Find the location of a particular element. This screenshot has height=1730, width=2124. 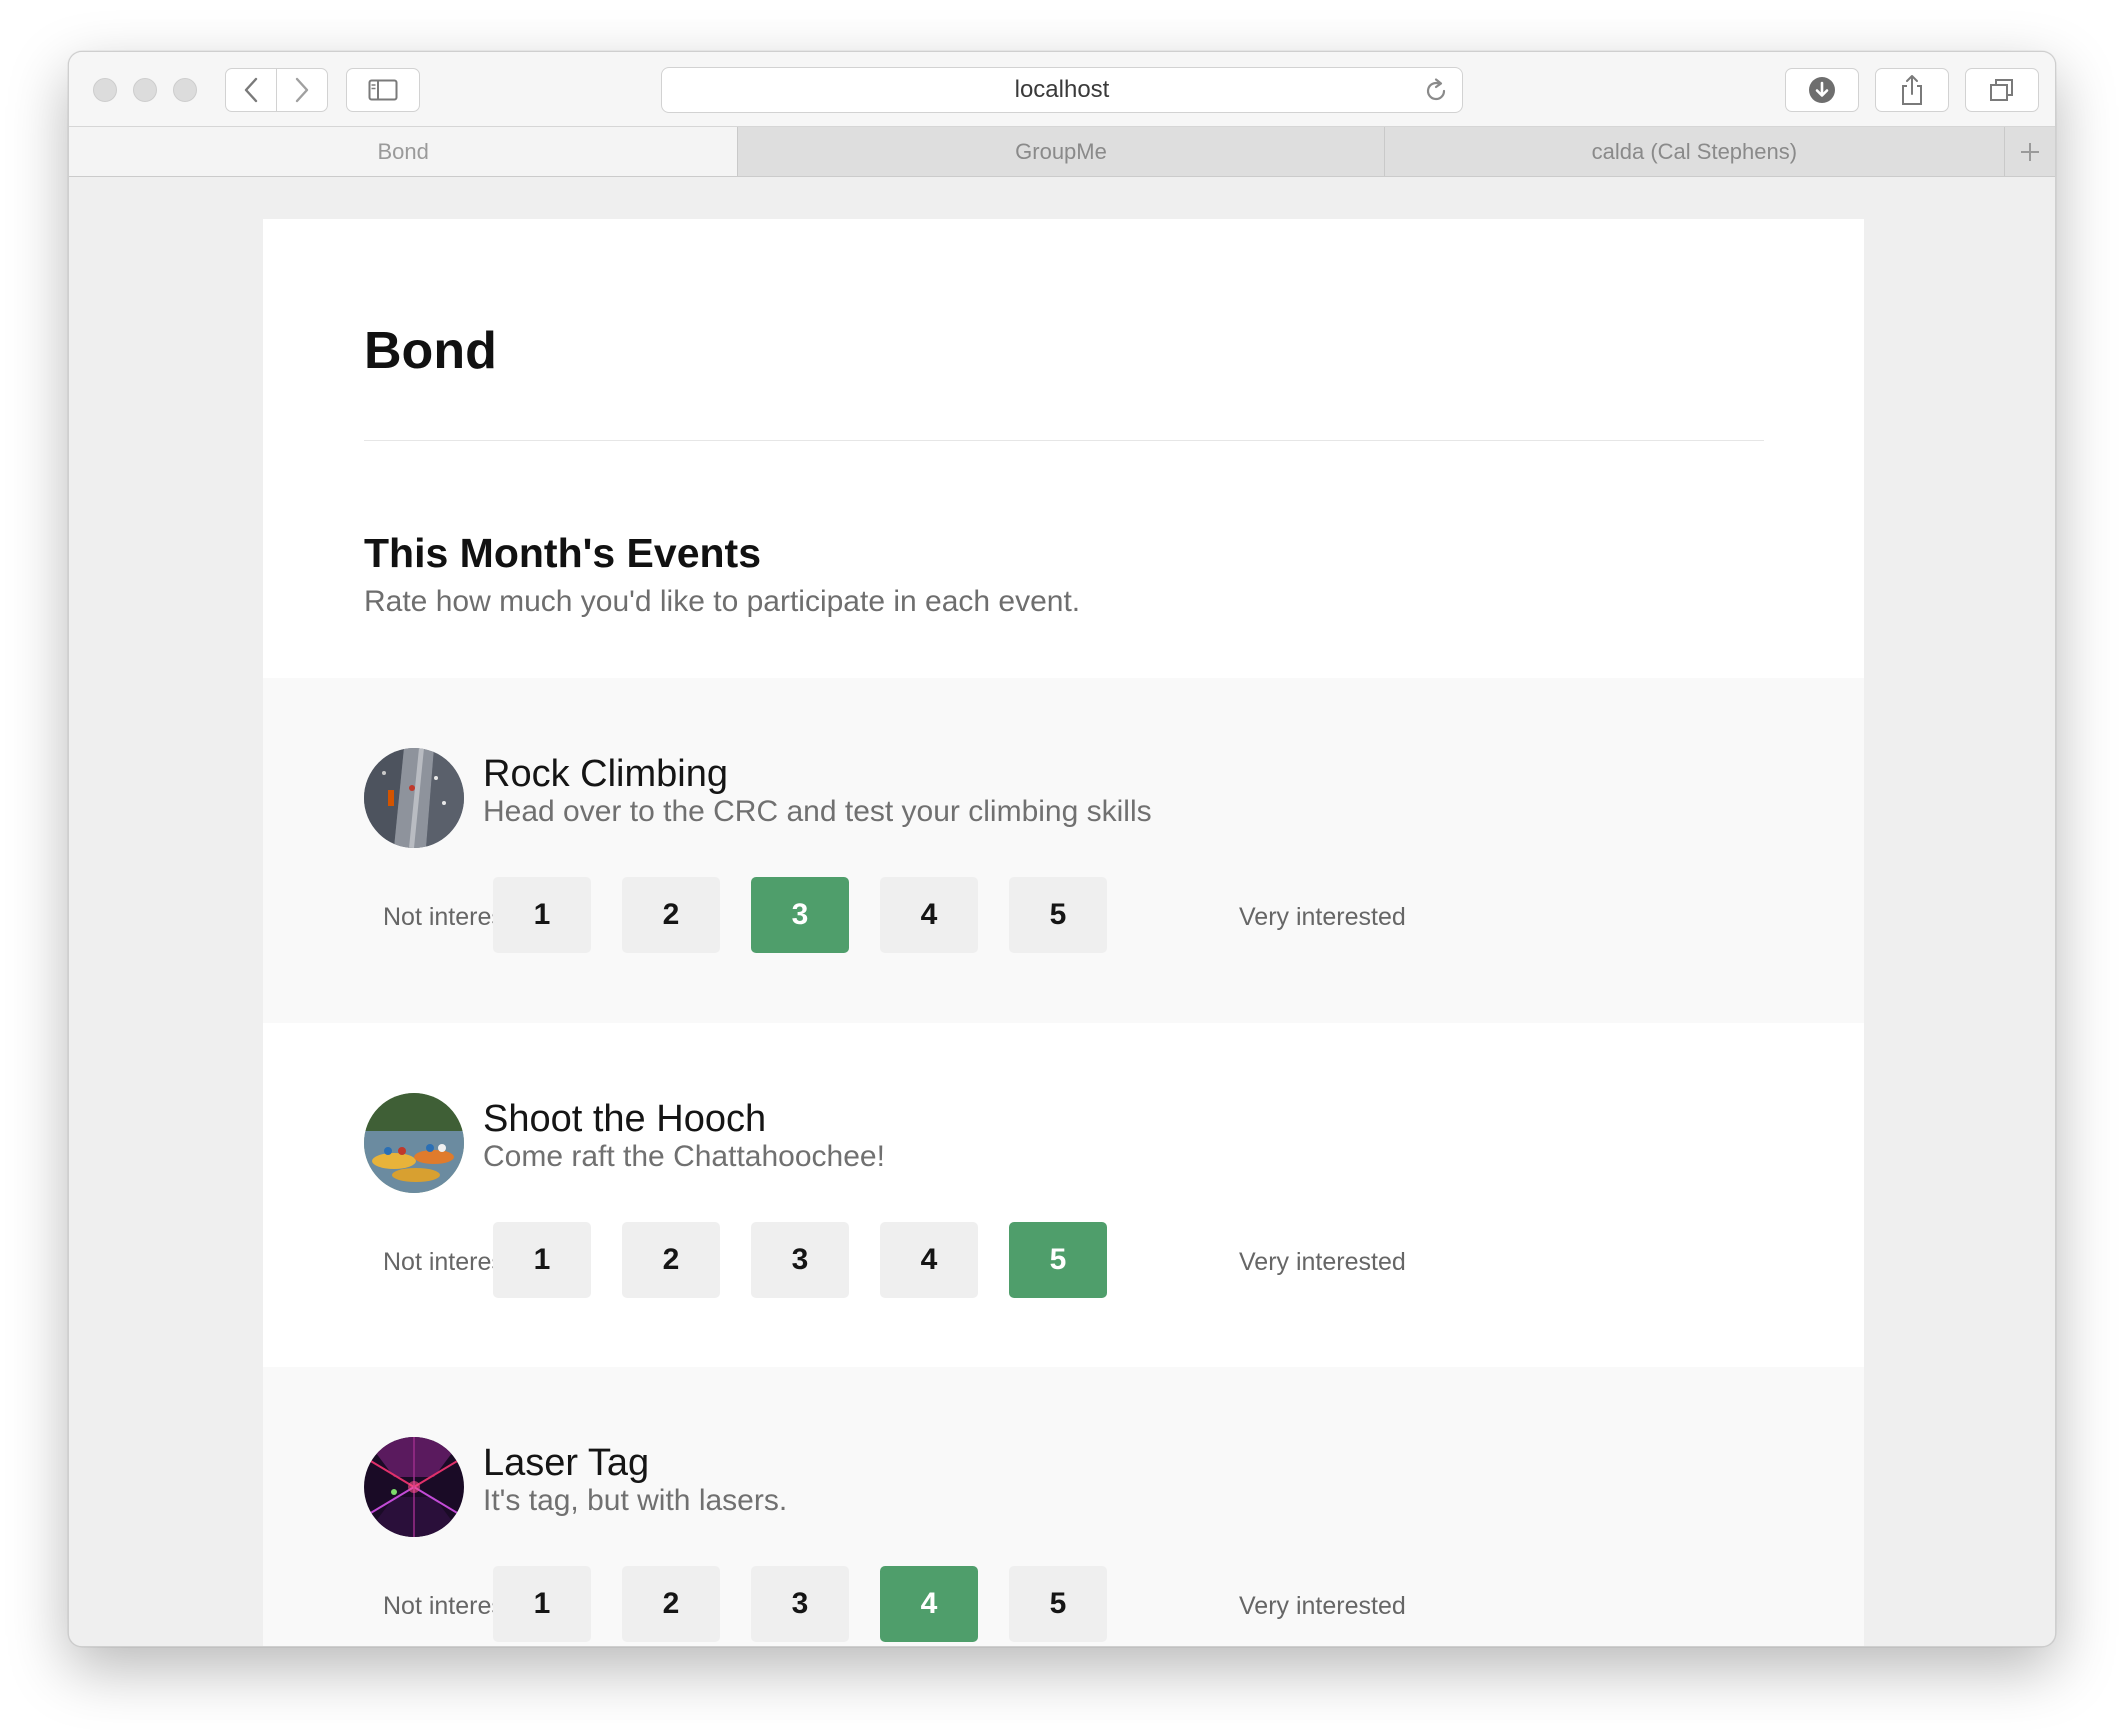

download-icon is located at coordinates (1822, 90).